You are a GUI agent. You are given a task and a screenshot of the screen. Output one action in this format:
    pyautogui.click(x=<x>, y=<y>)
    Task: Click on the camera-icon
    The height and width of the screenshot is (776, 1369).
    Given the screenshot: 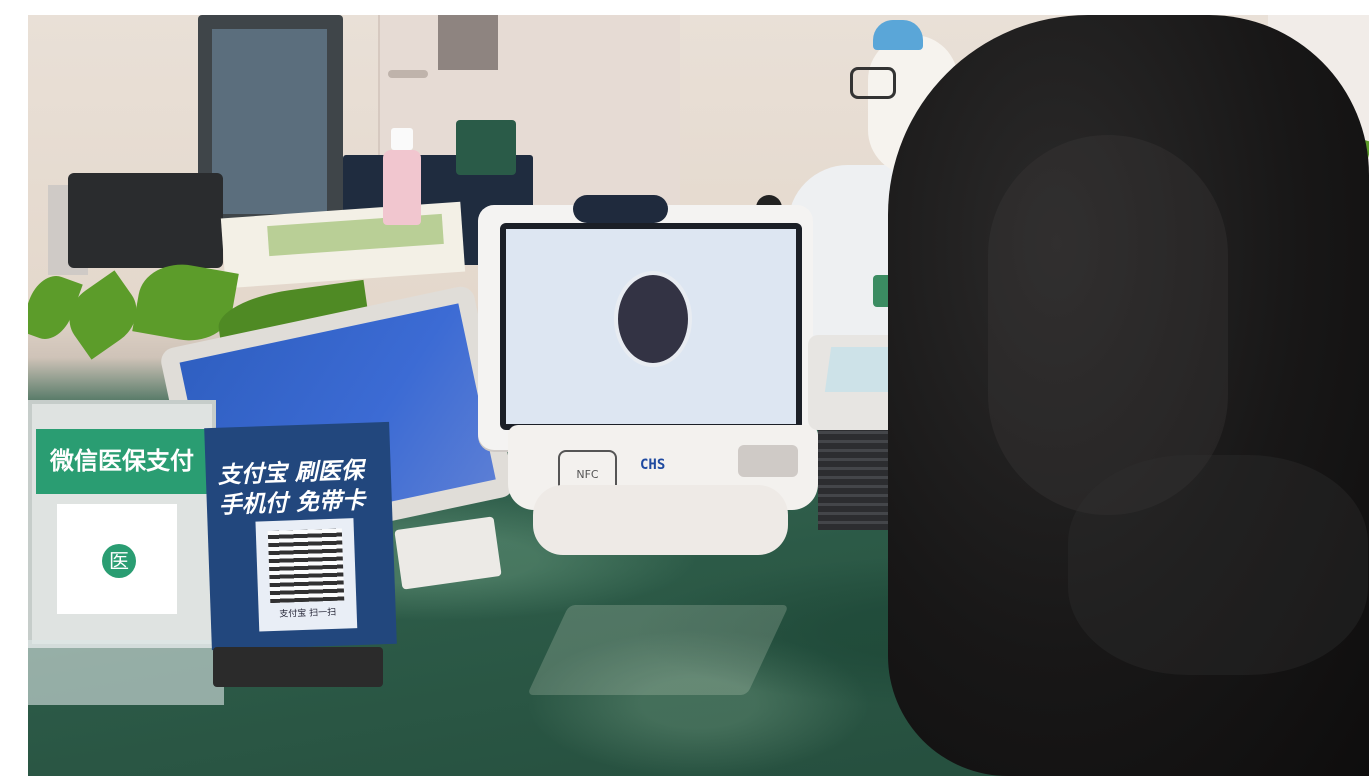 What is the action you would take?
    pyautogui.click(x=620, y=209)
    